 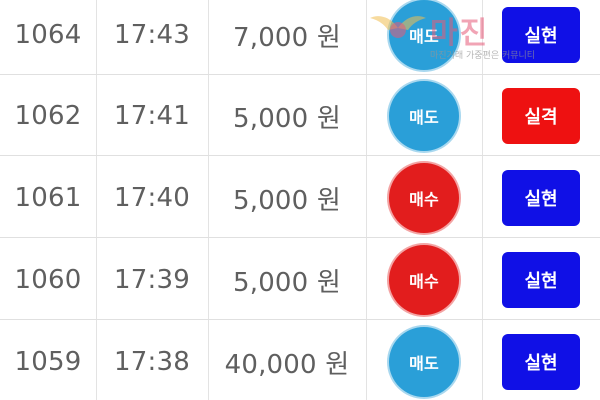 What do you see at coordinates (48, 280) in the screenshot?
I see `round-id: 1060` at bounding box center [48, 280].